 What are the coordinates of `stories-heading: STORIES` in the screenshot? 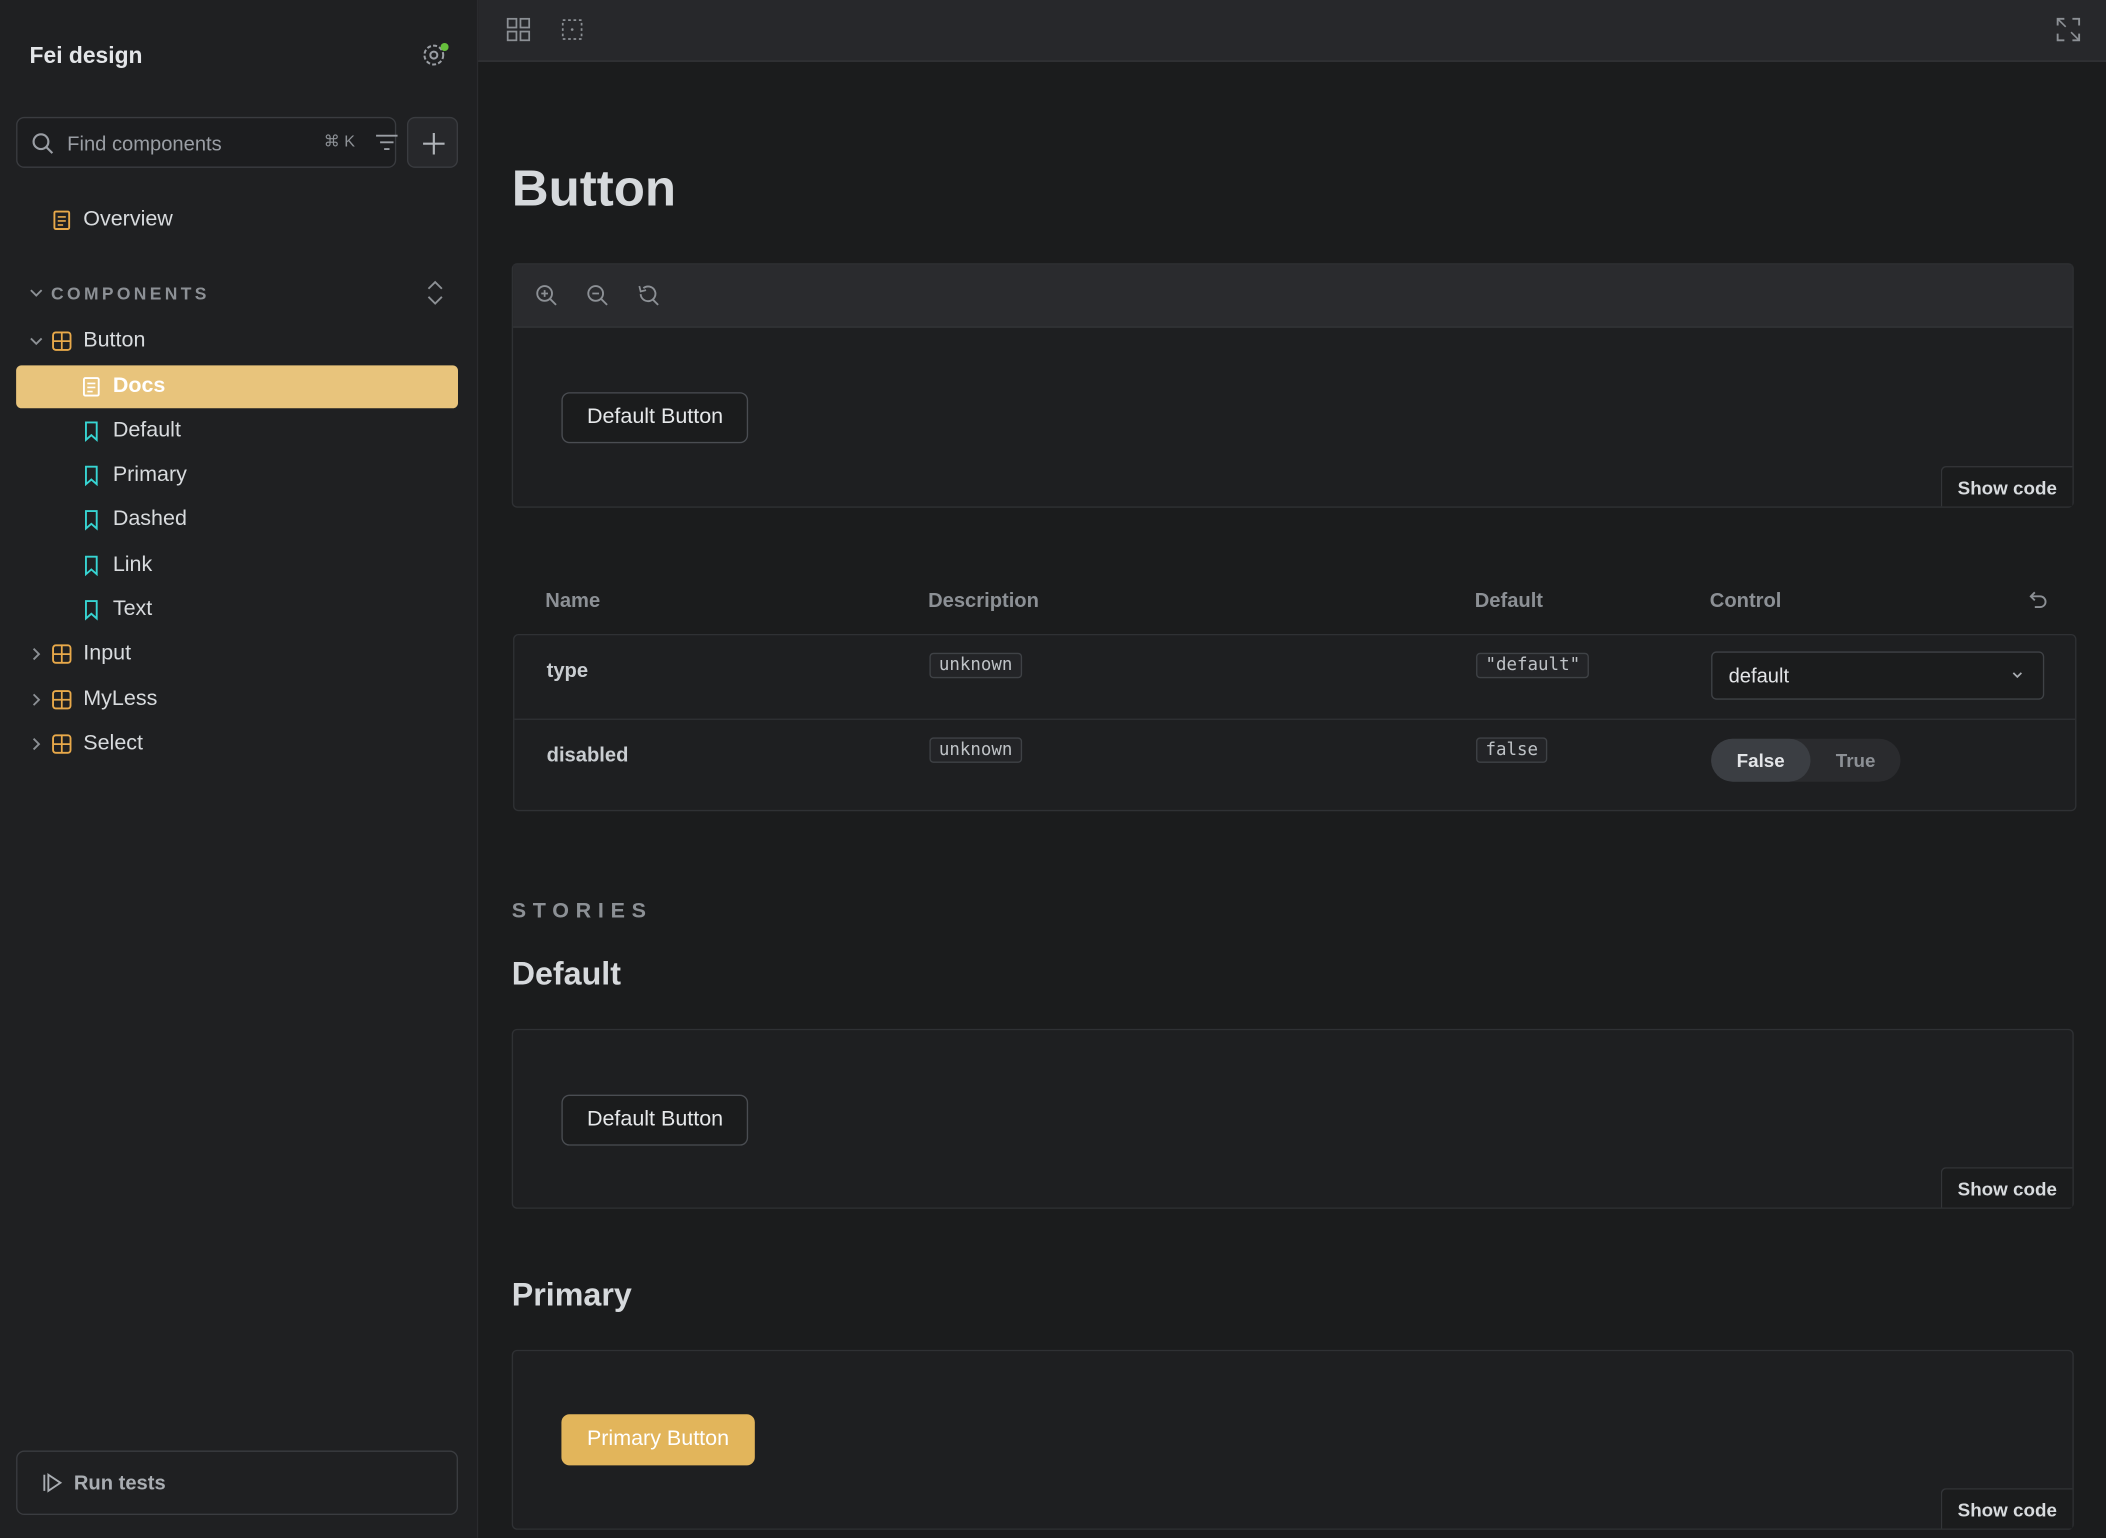 It's located at (582, 911).